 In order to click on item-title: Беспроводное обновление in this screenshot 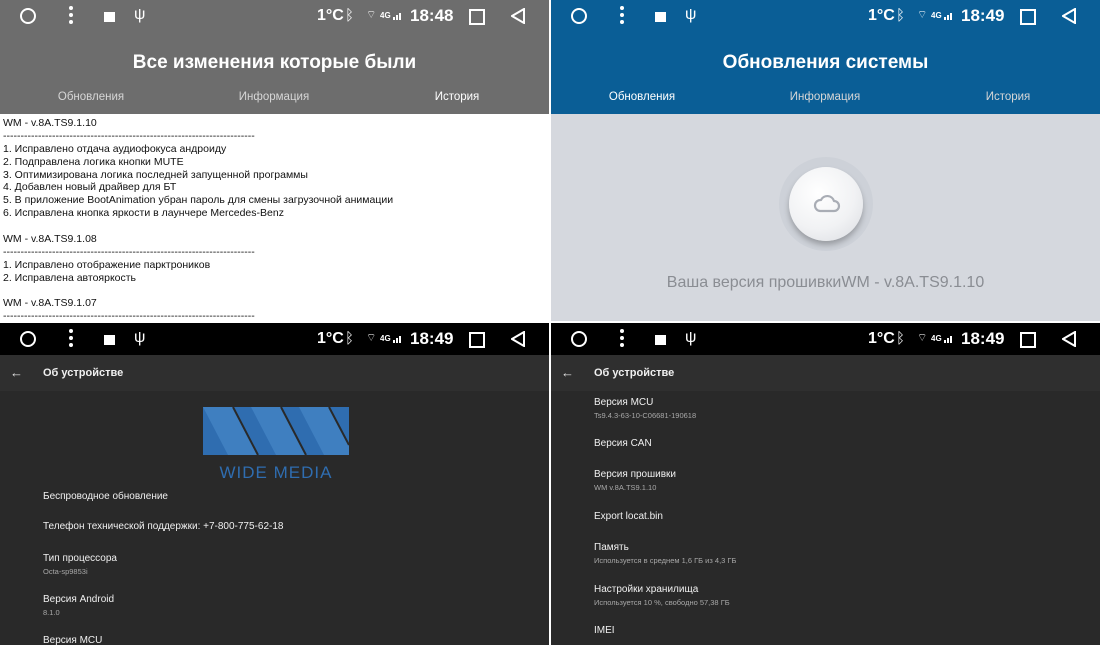, I will do `click(105, 496)`.